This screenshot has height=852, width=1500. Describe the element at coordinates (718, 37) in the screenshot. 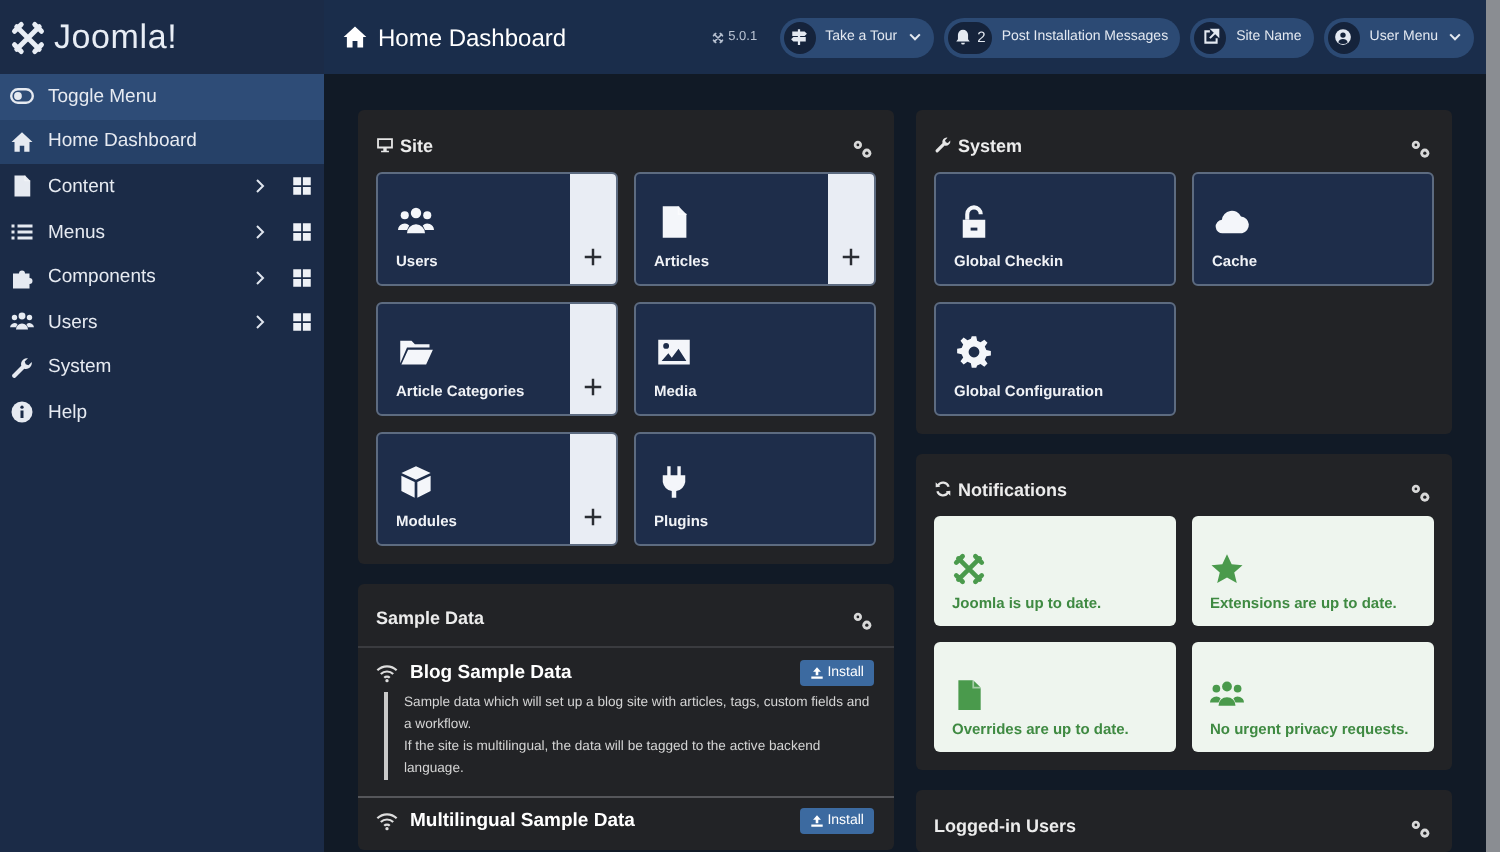

I see `joomla-icon` at that location.